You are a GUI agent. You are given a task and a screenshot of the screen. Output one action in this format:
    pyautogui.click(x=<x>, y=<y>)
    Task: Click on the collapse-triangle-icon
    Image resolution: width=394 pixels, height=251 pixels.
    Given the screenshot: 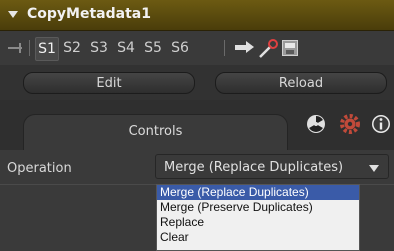 What is the action you would take?
    pyautogui.click(x=13, y=14)
    